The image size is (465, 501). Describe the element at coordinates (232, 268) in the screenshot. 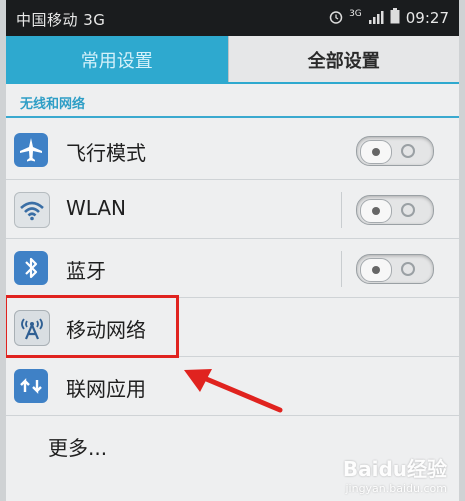

I see `row-bluetooth: 蓝牙` at that location.